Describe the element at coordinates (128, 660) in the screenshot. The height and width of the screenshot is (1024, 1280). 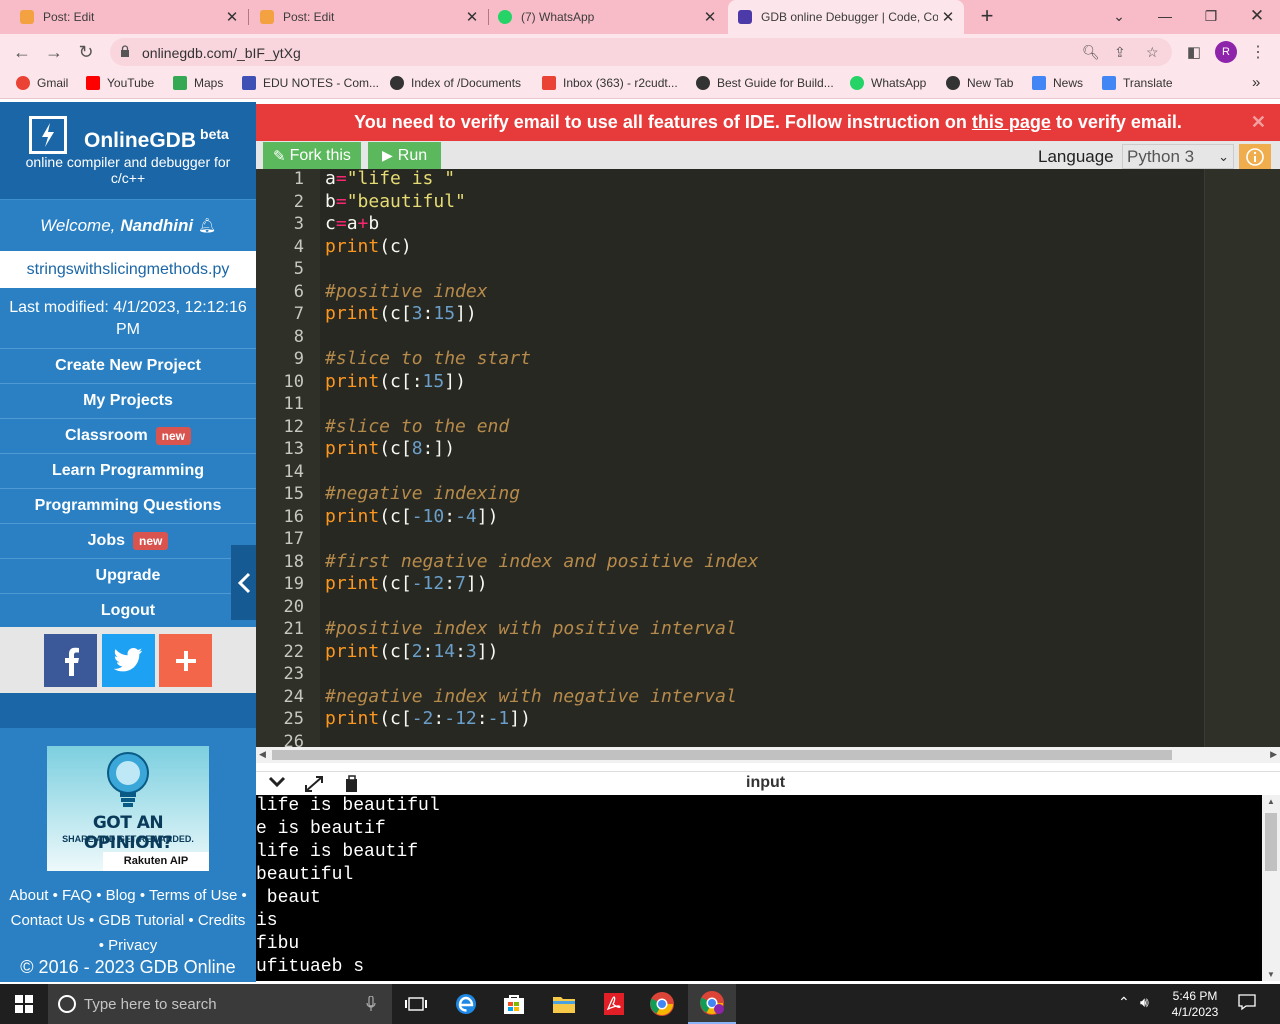
I see `twitter-icon` at that location.